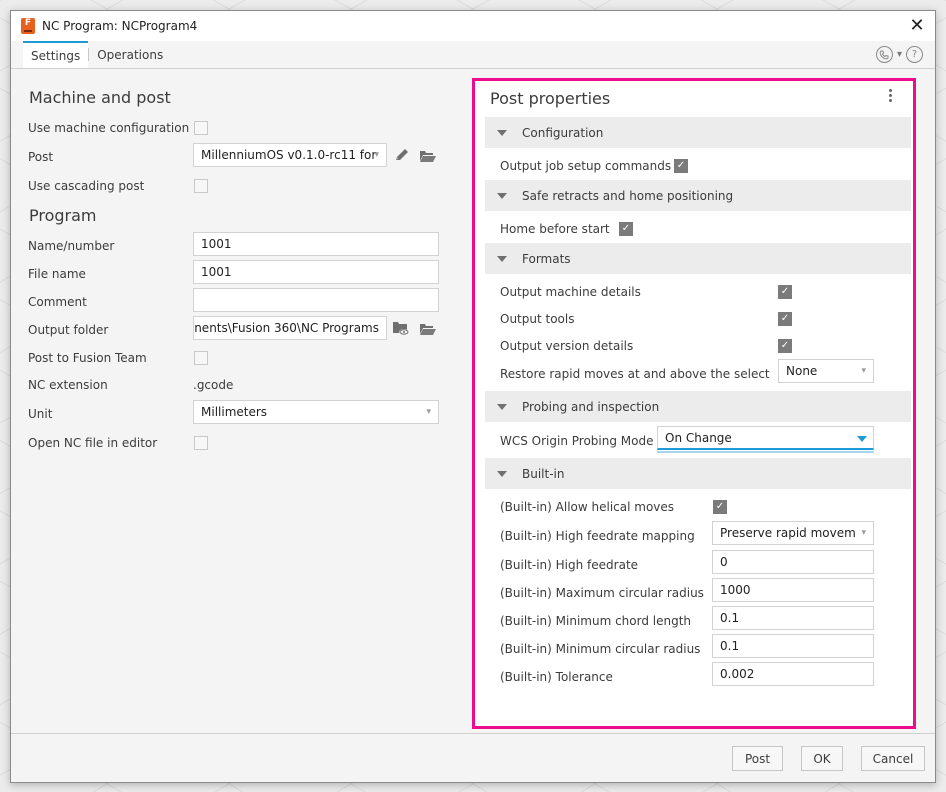 The height and width of the screenshot is (792, 946). Describe the element at coordinates (757, 758) in the screenshot. I see `post-button: Post` at that location.